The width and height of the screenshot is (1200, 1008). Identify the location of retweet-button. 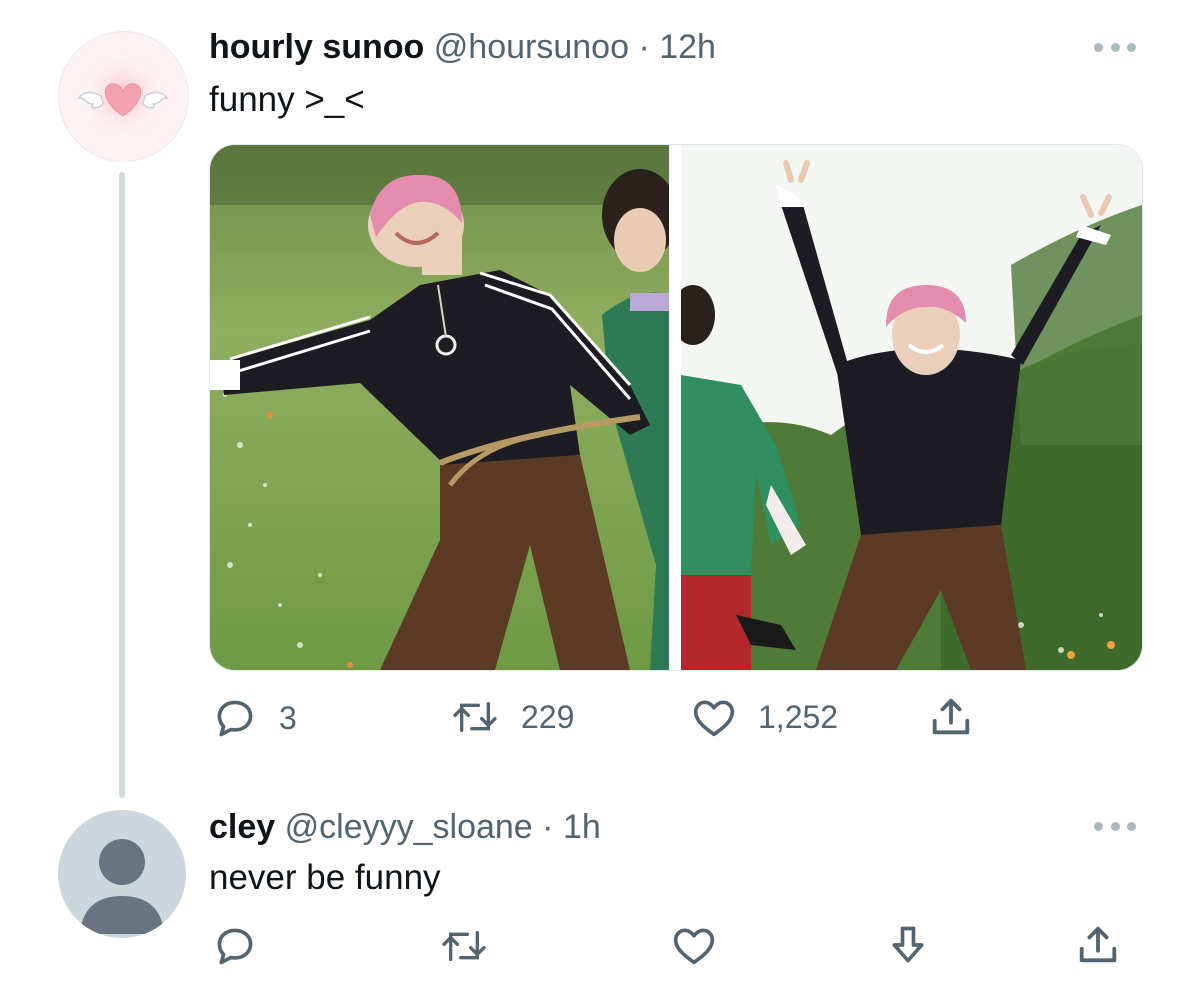
(464, 946).